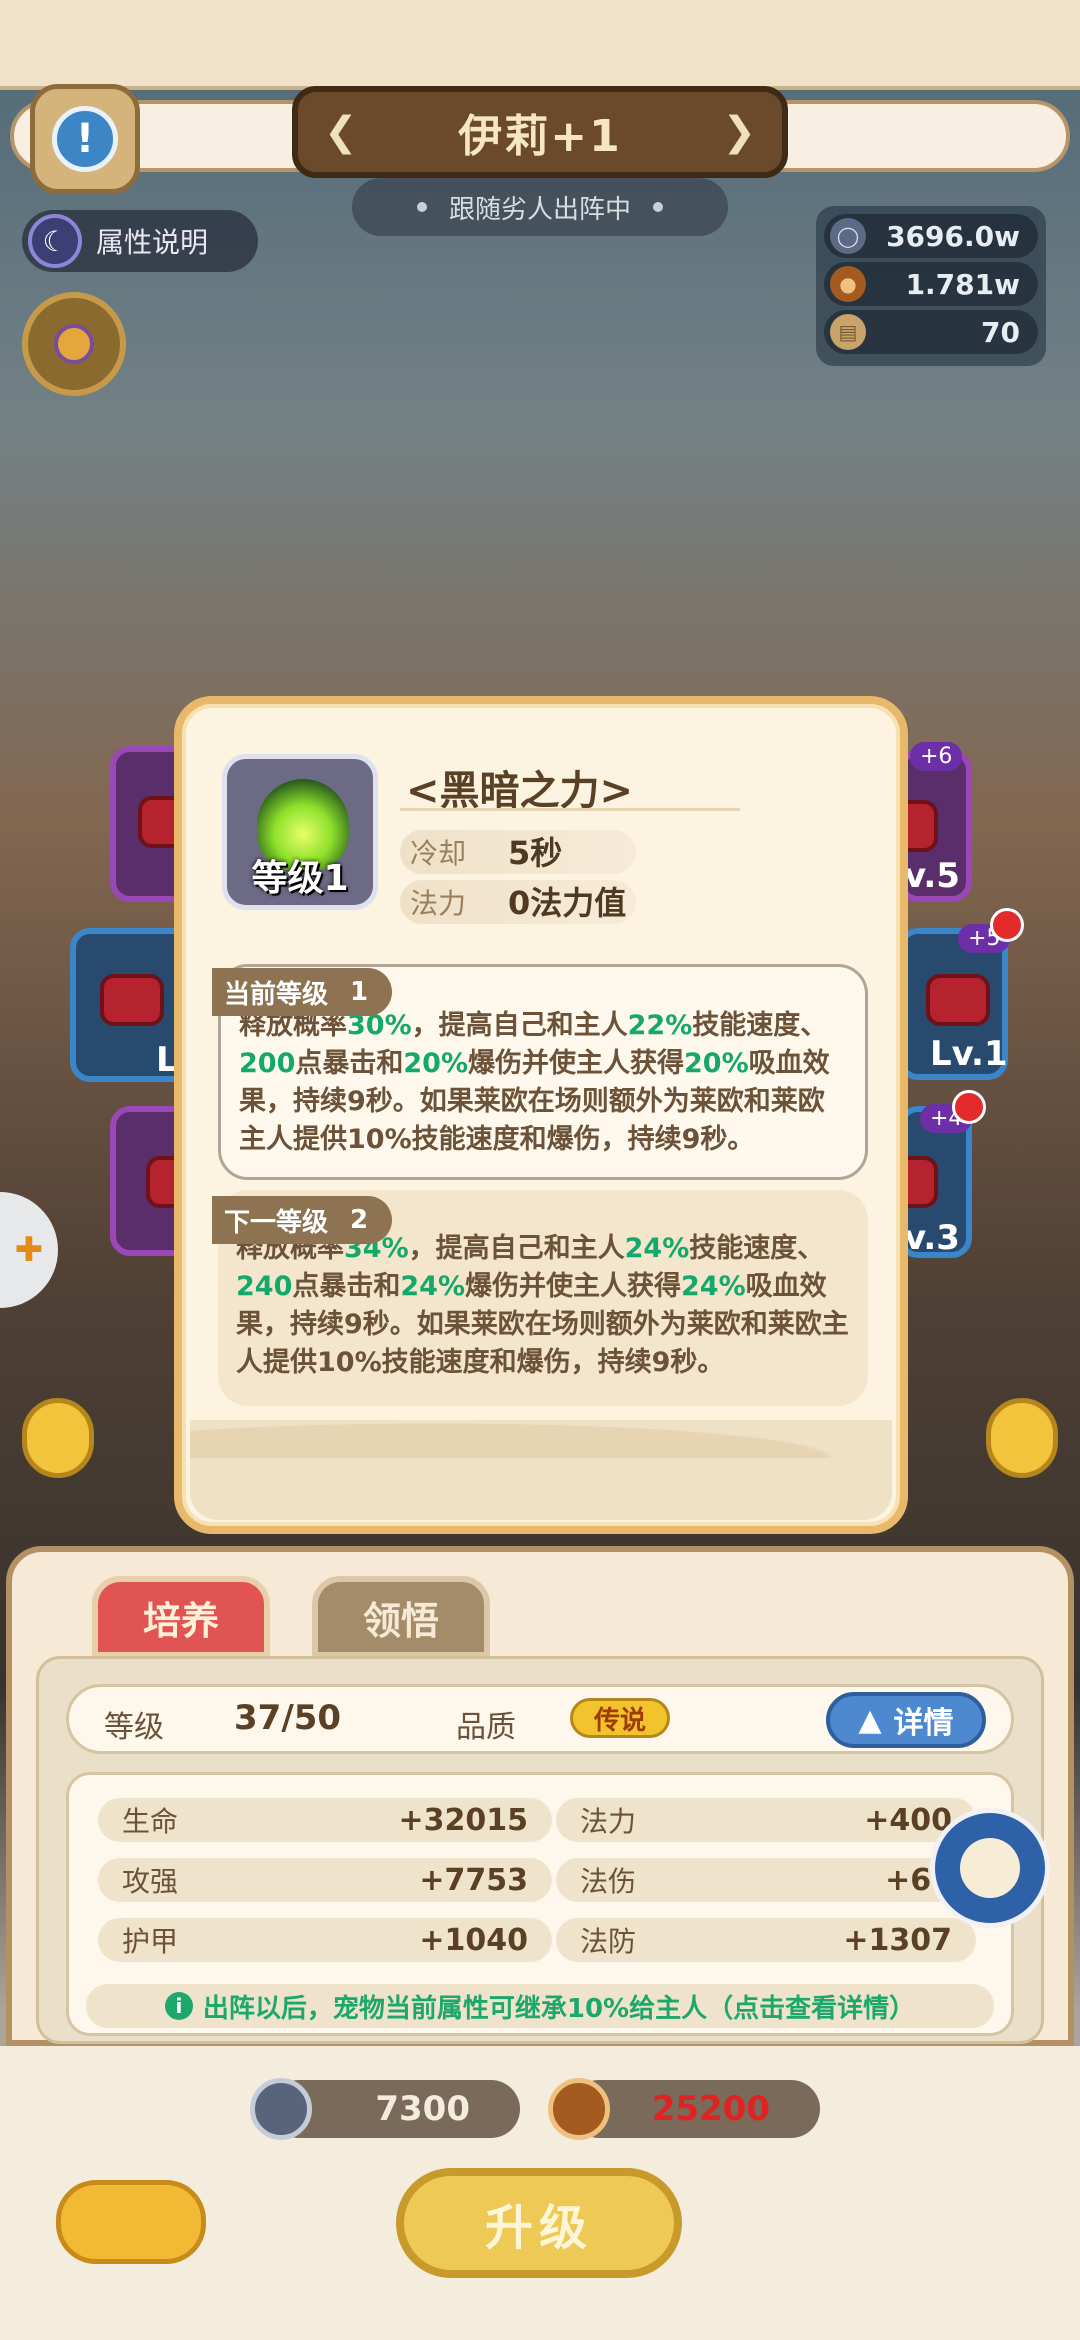 The height and width of the screenshot is (2340, 1080). What do you see at coordinates (936, 756) in the screenshot?
I see `pet-card-plus: +6` at bounding box center [936, 756].